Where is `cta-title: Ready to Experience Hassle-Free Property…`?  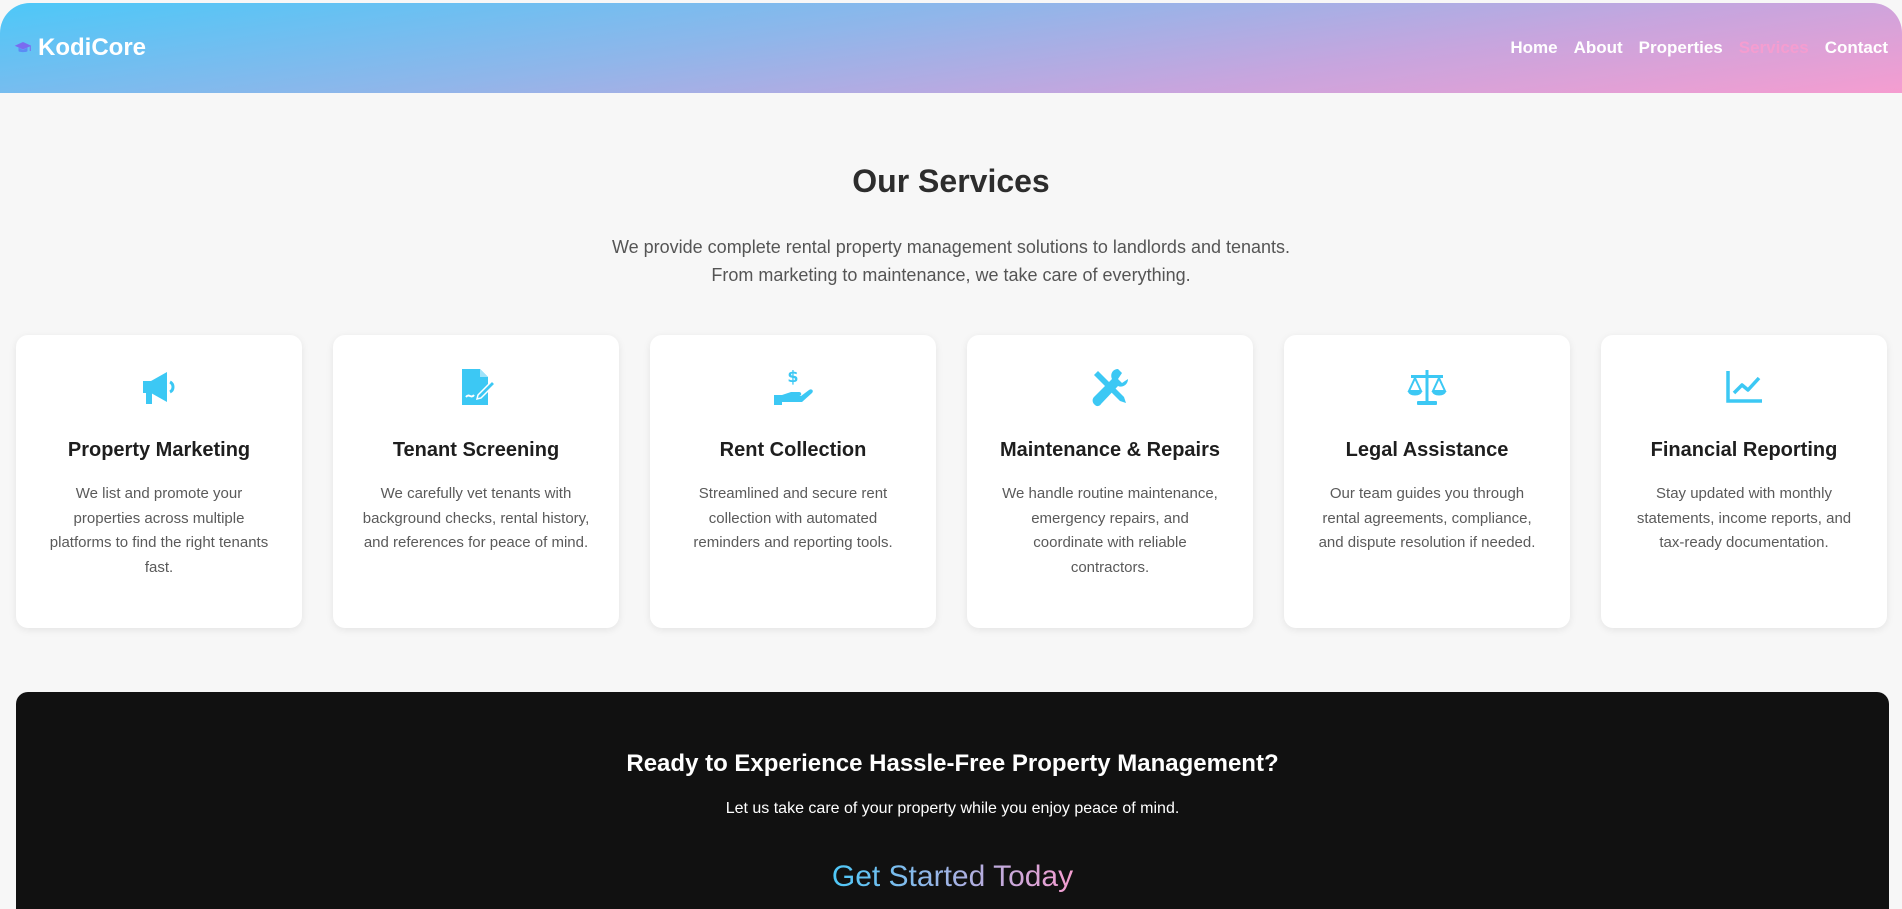 cta-title: Ready to Experience Hassle-Free Property… is located at coordinates (952, 763).